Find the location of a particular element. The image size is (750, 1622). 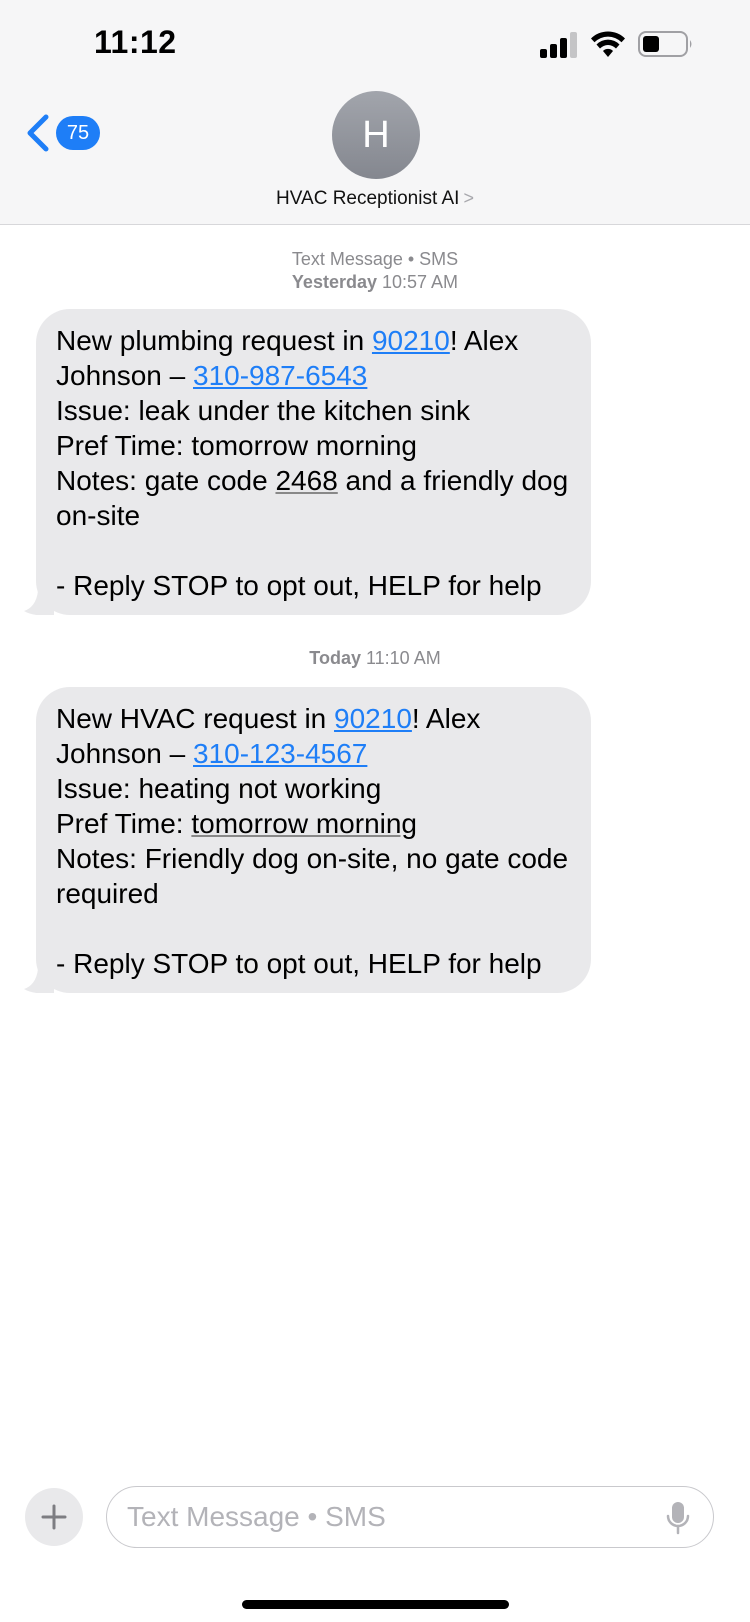

message-type-label: Text Message • SMS is located at coordinates (375, 259).